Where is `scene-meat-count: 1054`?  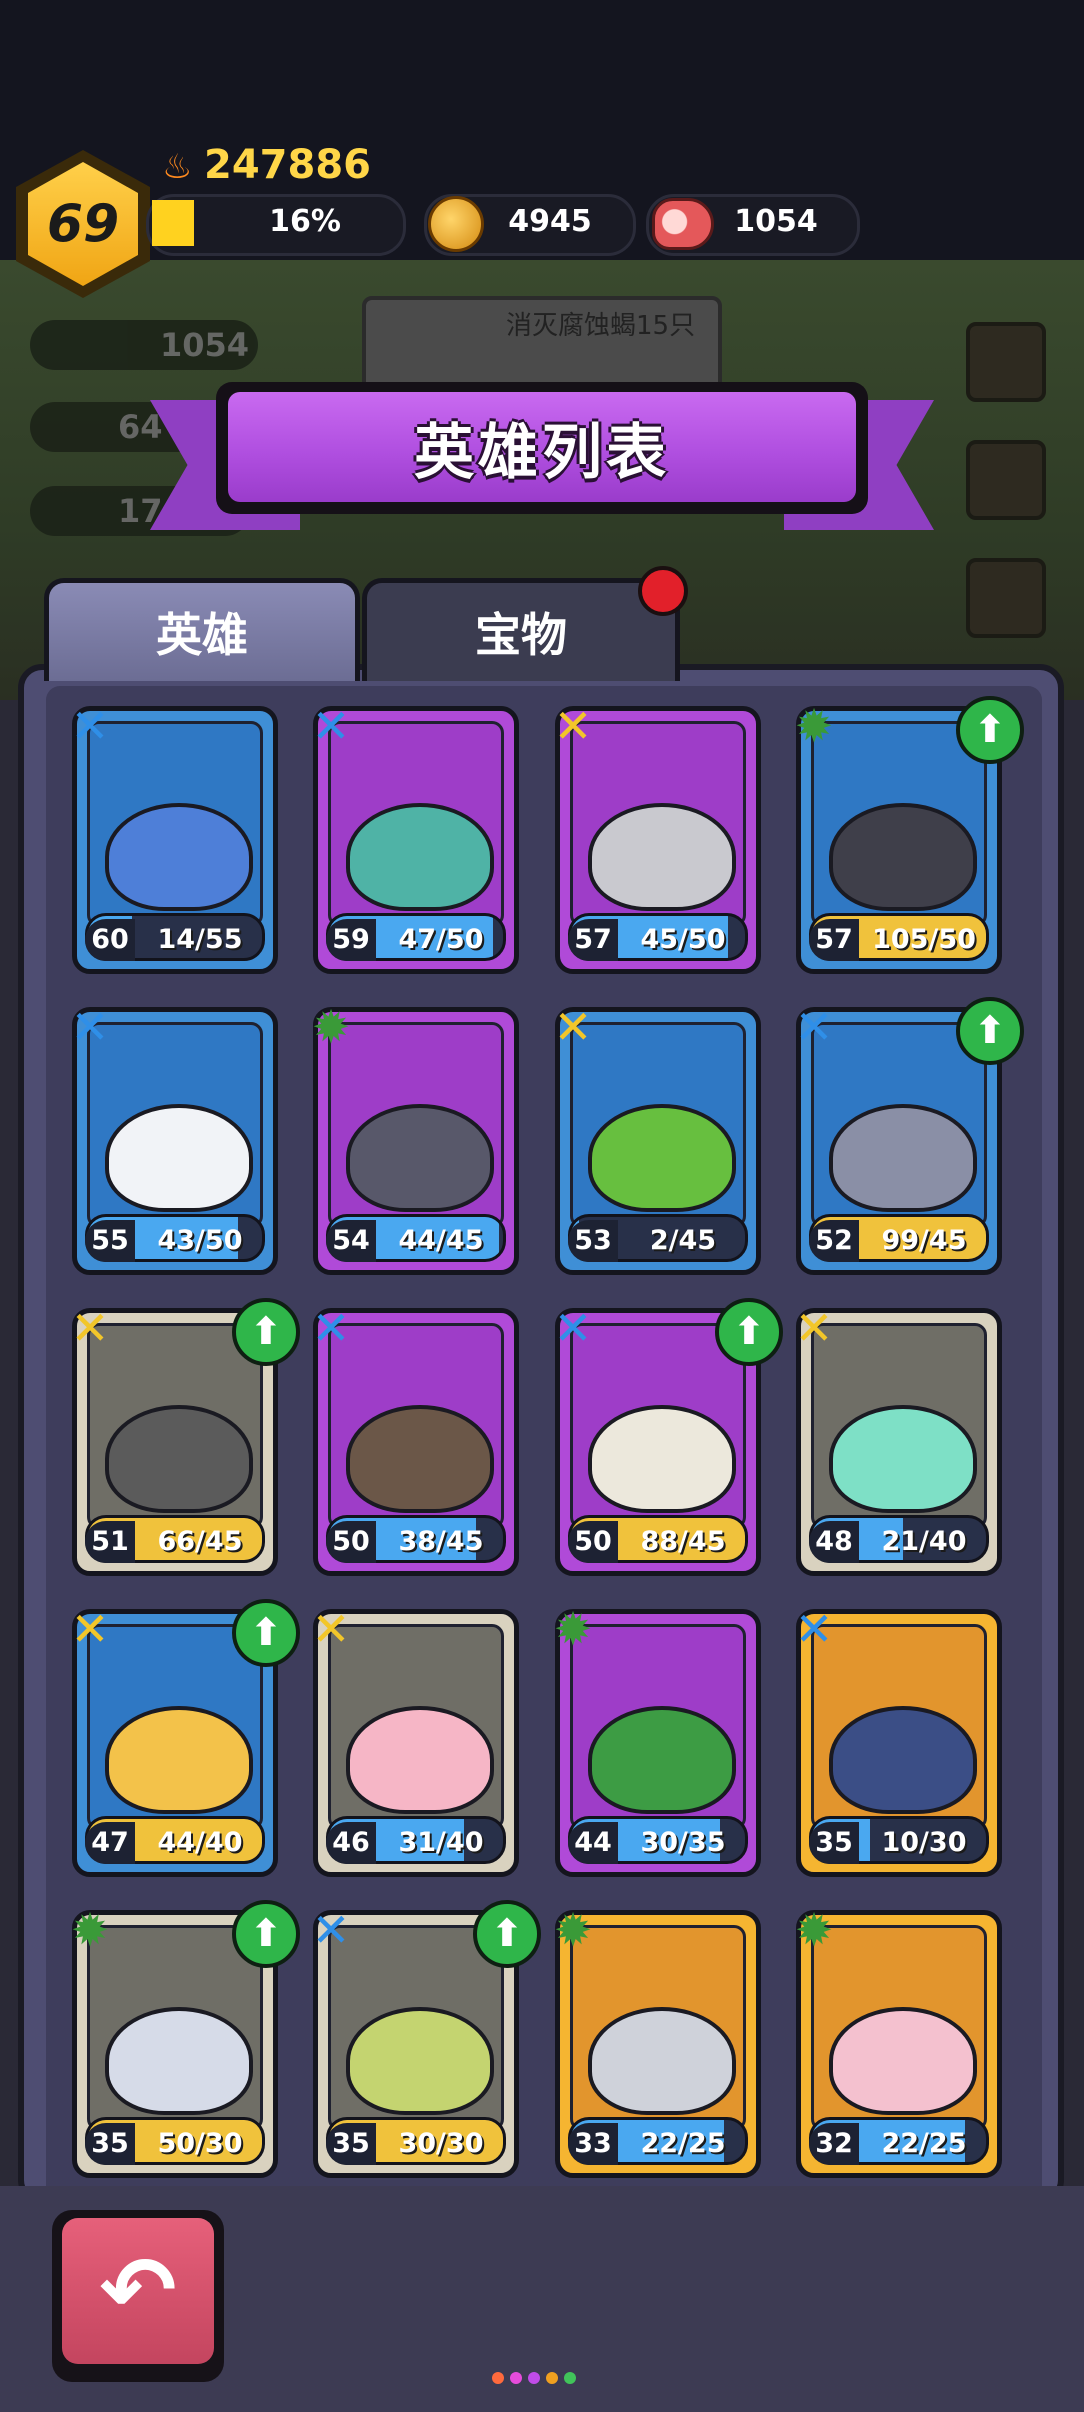
scene-meat-count: 1054 is located at coordinates (205, 345).